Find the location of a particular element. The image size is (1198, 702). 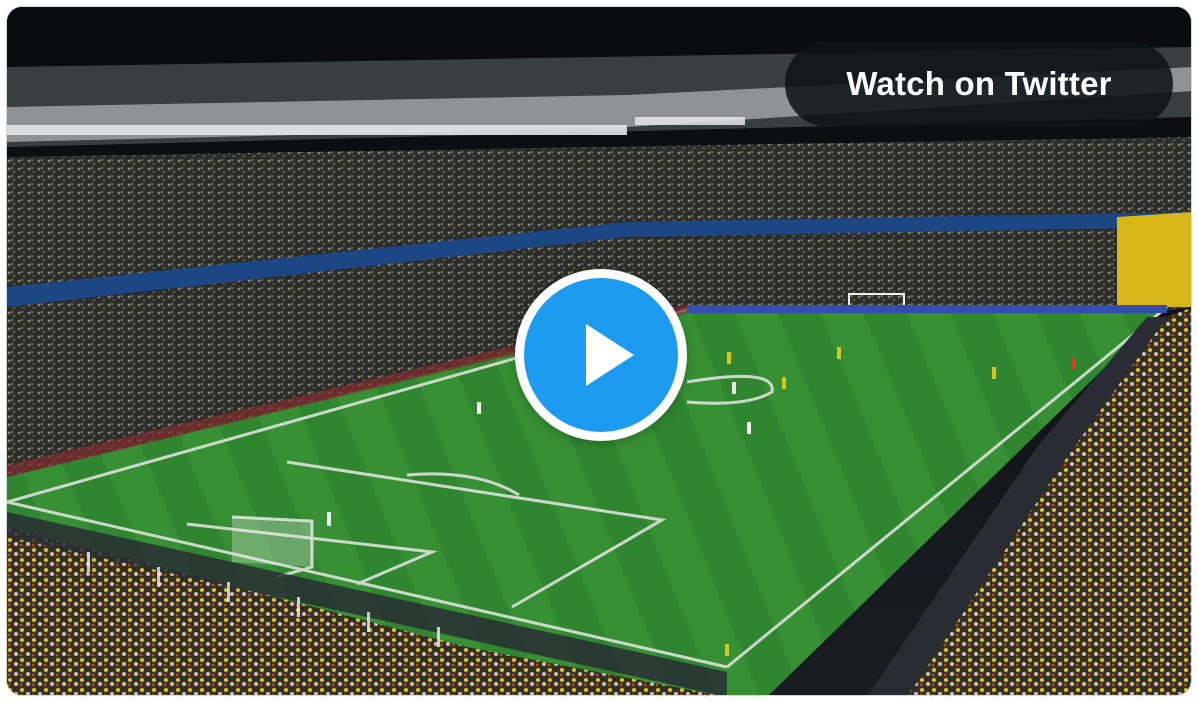

play-button is located at coordinates (601, 355).